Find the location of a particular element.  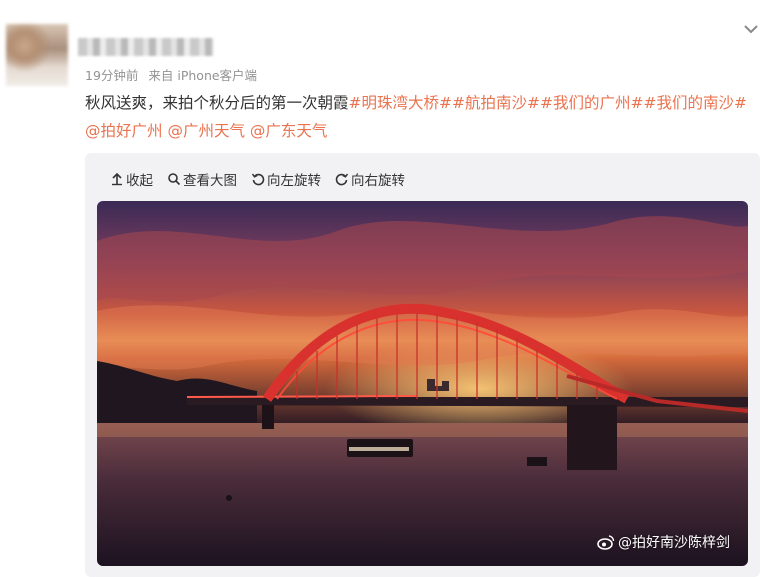

photo-pier-right is located at coordinates (592, 437).